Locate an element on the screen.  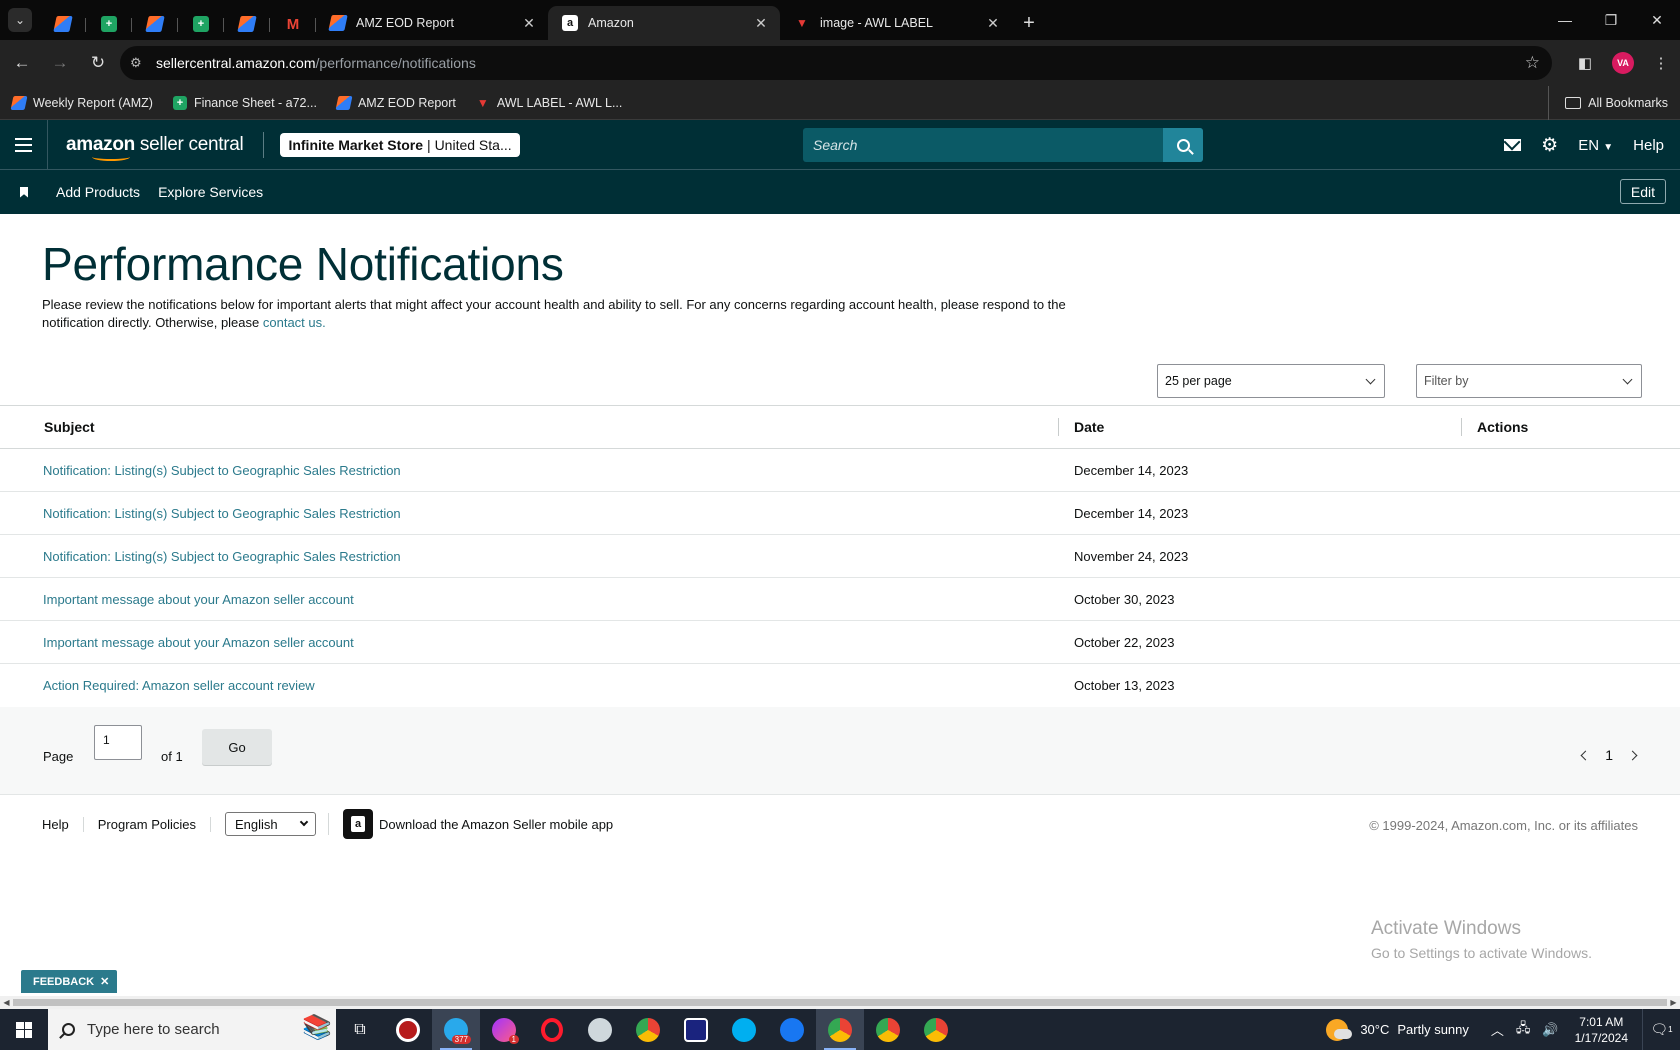
clock-app-icon is located at coordinates (696, 1029).